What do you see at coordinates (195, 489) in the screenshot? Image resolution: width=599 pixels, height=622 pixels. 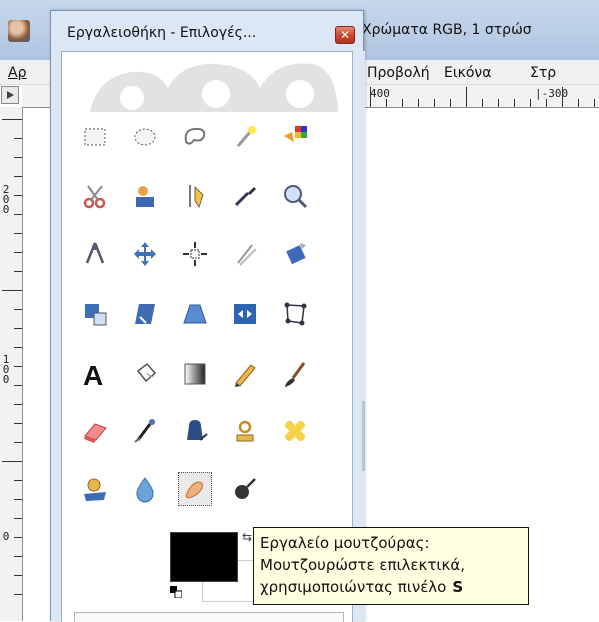 I see `smudge-tool-button` at bounding box center [195, 489].